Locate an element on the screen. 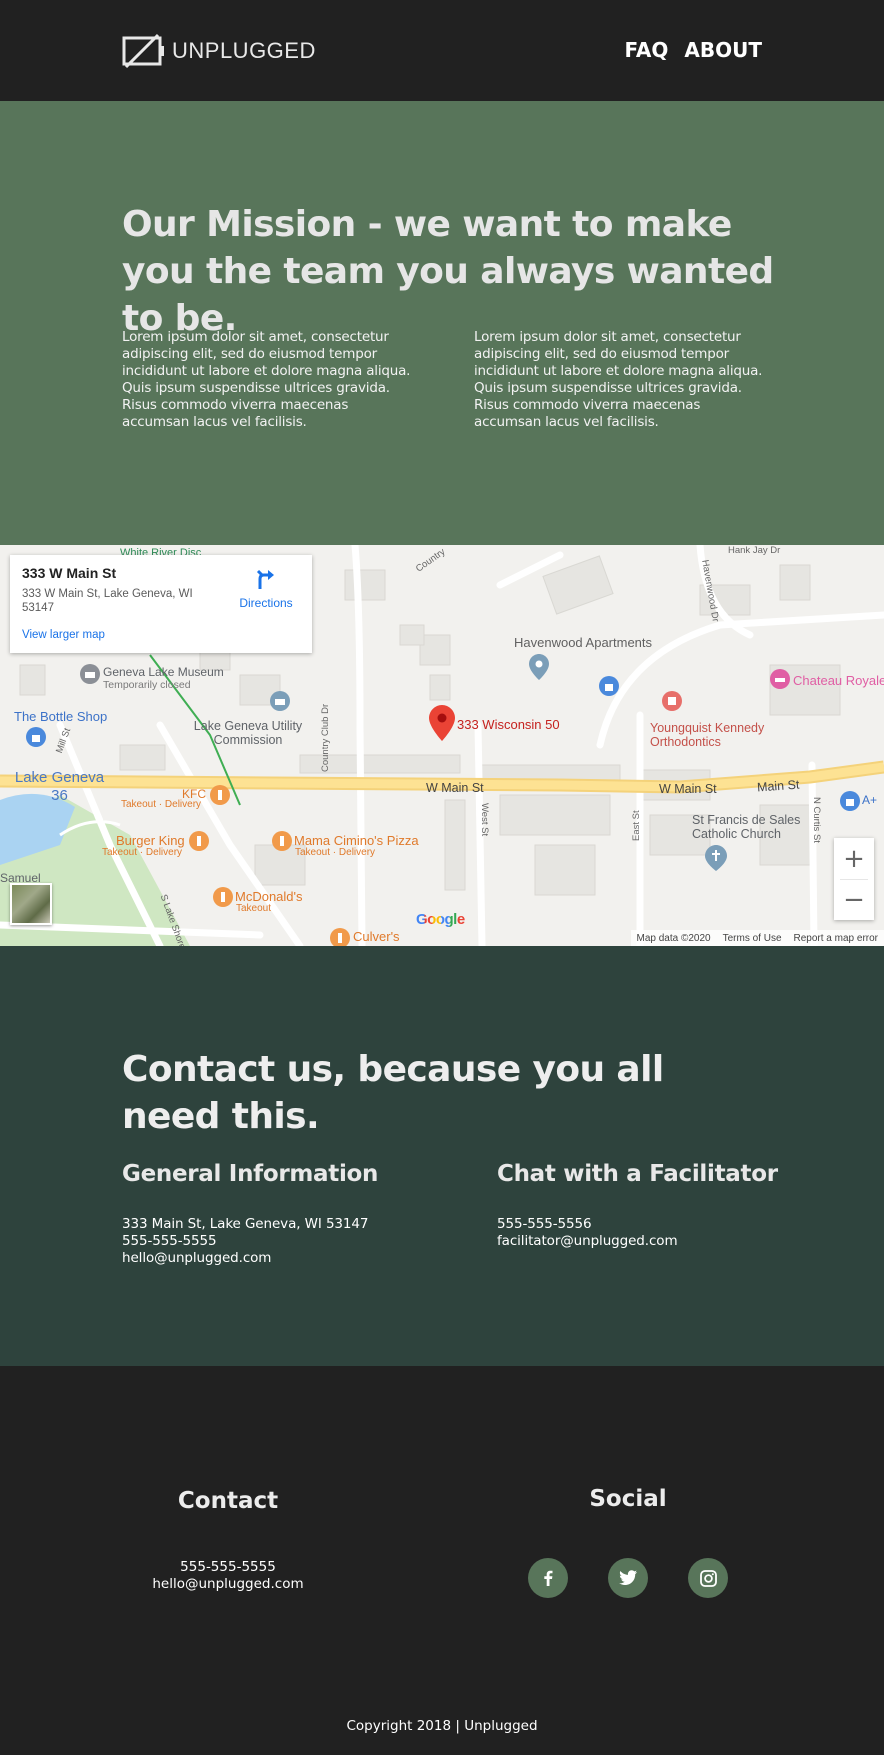 The width and height of the screenshot is (884, 1755). facilitator-lines: 555-555-5556 facilitator@unplugged.com is located at coordinates (587, 1233).